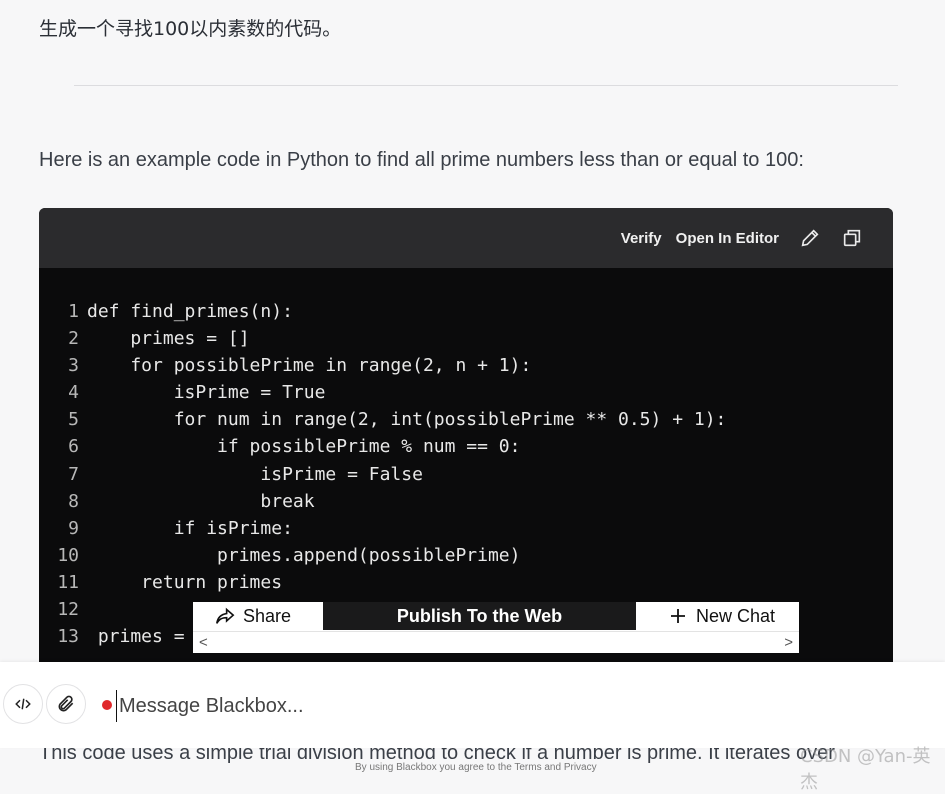 Image resolution: width=945 pixels, height=794 pixels. What do you see at coordinates (107, 705) in the screenshot?
I see `recording-indicator` at bounding box center [107, 705].